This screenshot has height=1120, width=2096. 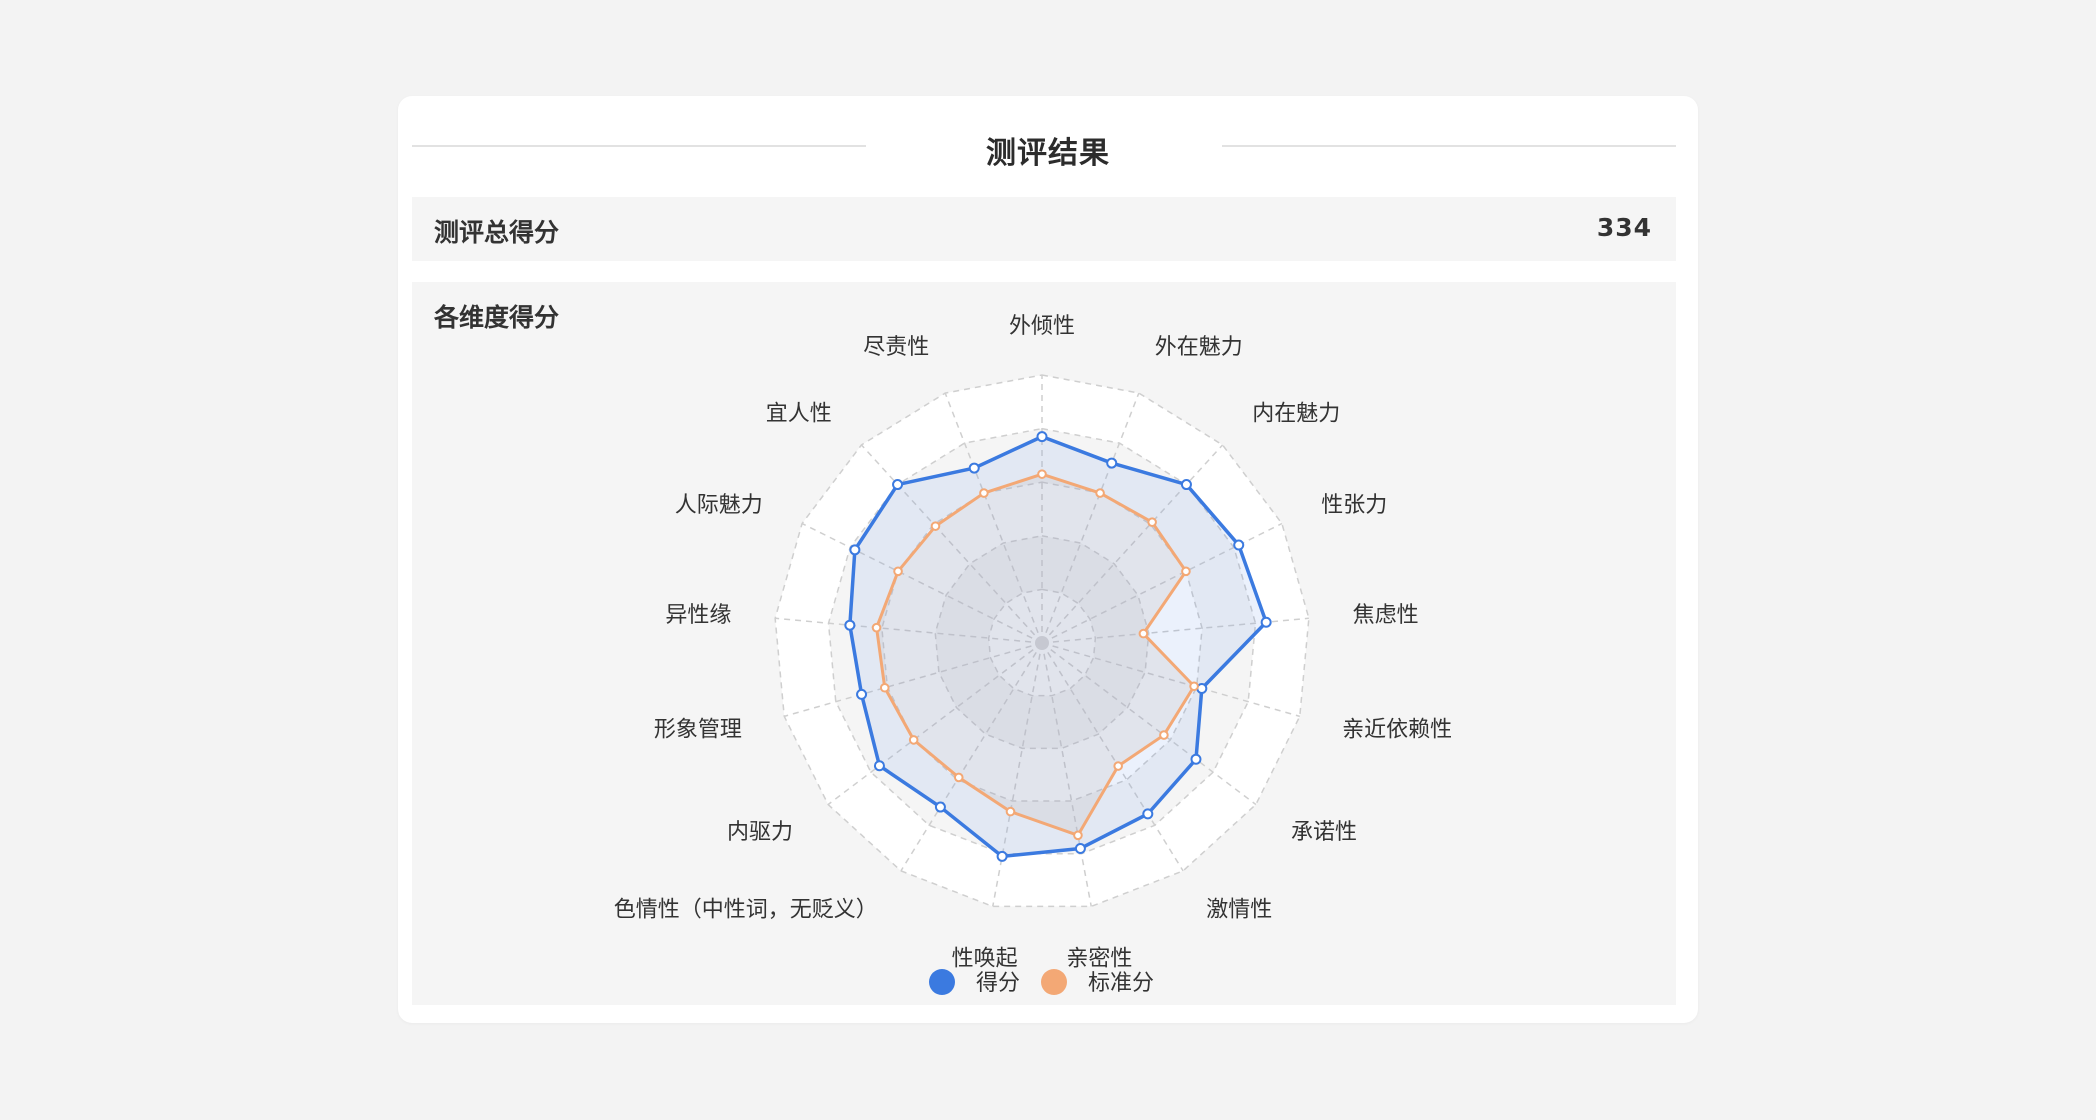 What do you see at coordinates (896, 347) in the screenshot?
I see `radar-axis-label: 尽责性` at bounding box center [896, 347].